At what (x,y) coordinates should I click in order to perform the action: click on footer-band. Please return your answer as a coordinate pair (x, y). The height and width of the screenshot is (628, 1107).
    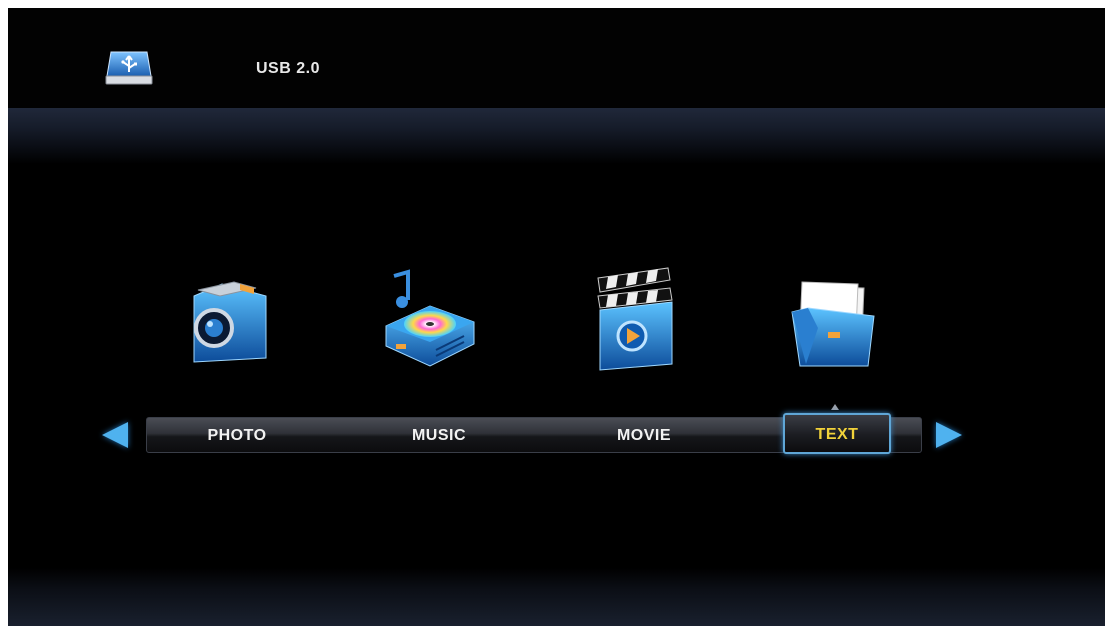
    Looking at the image, I should click on (556, 597).